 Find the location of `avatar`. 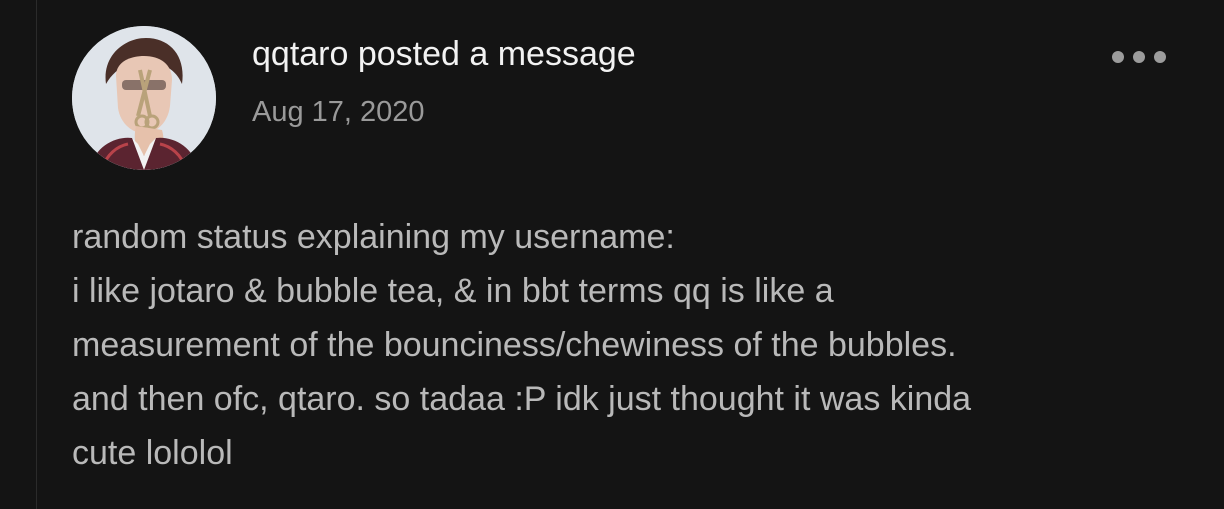

avatar is located at coordinates (144, 98).